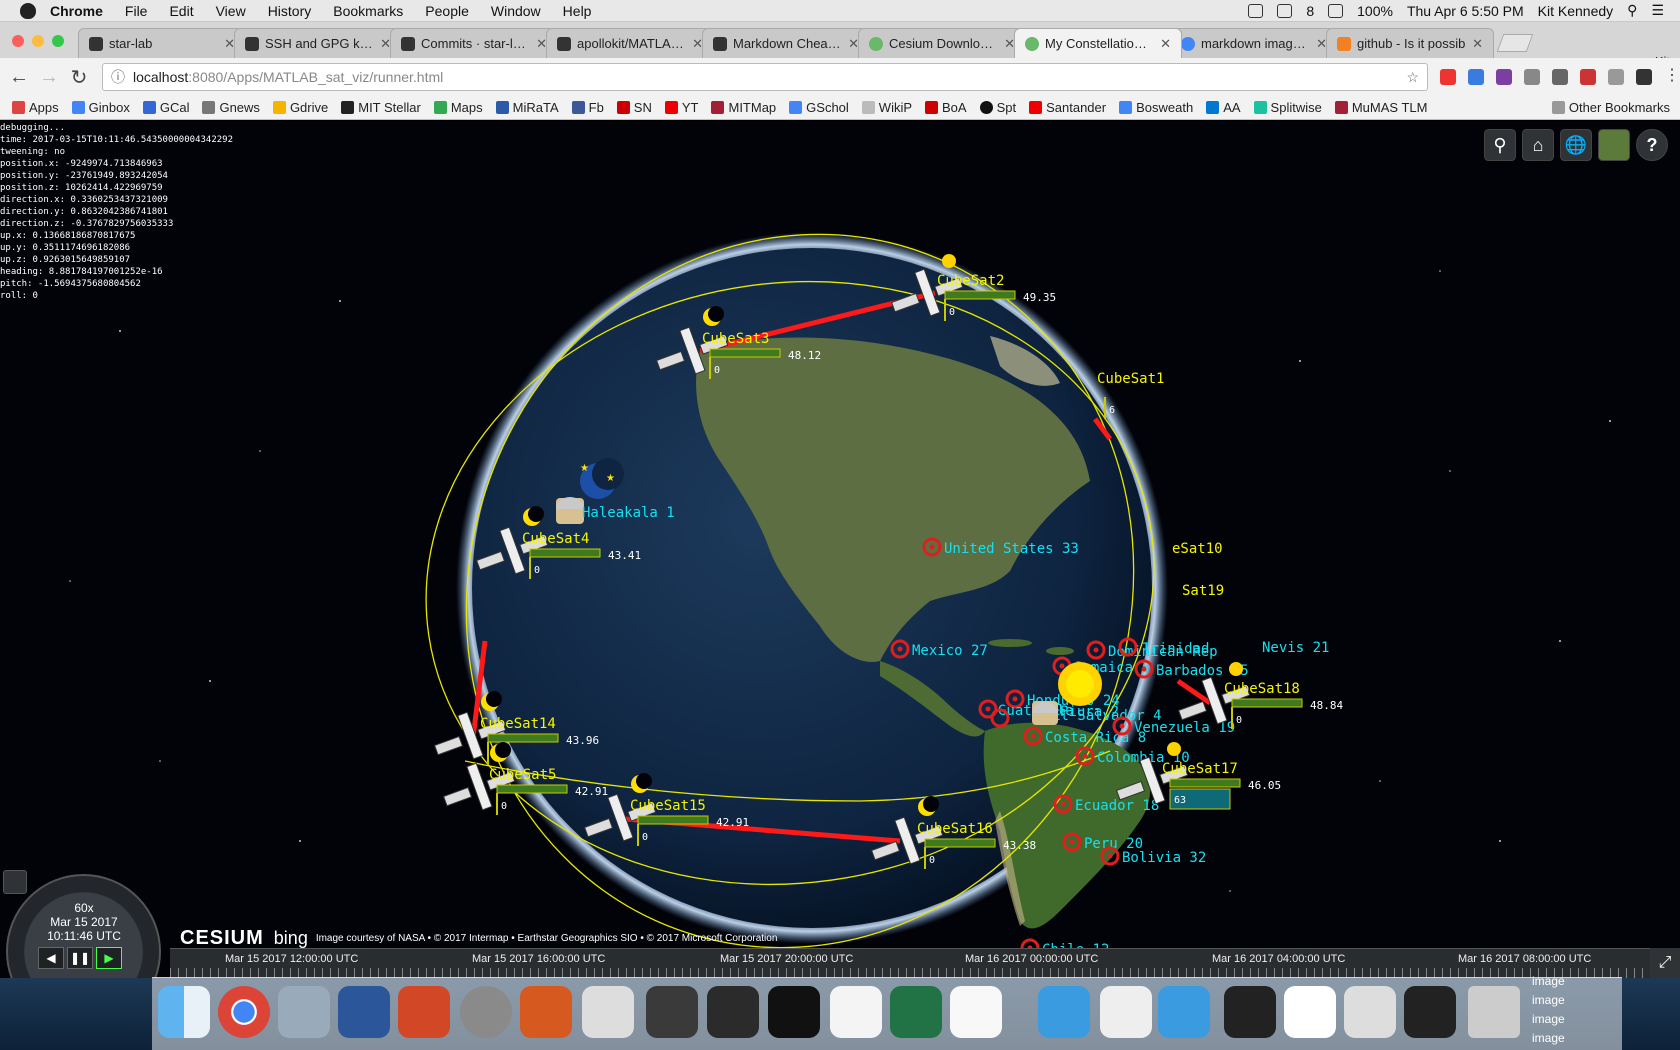 This screenshot has height=1050, width=1680. Describe the element at coordinates (1548, 1010) in the screenshot. I see `image-stack: image image image image` at that location.